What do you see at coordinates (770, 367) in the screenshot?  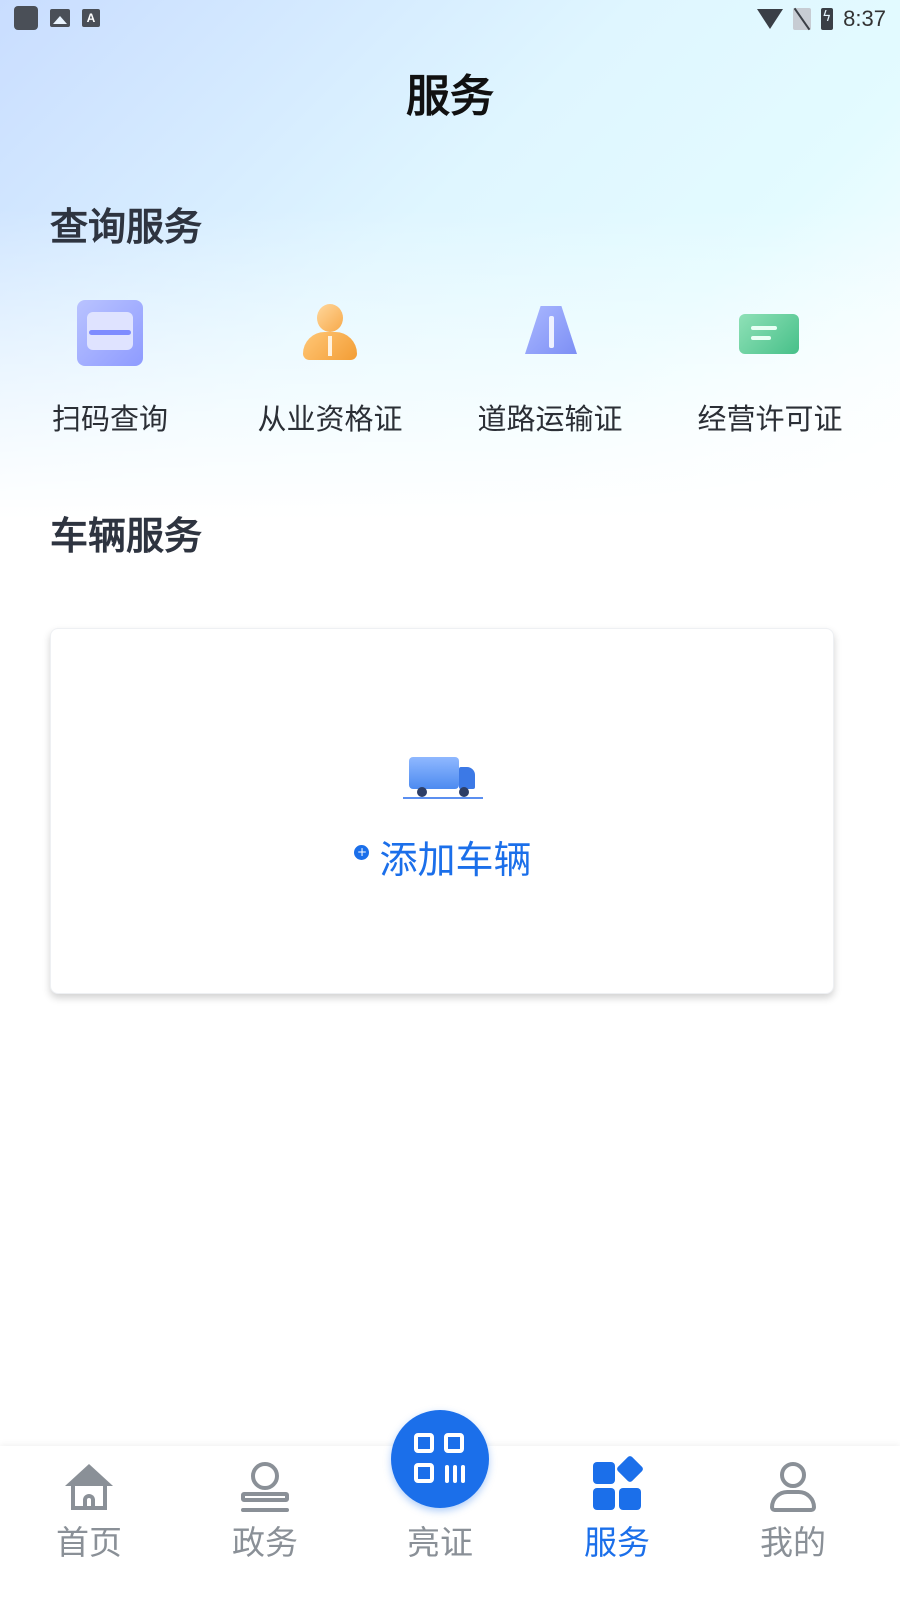 I see `query-item-business-license: 经营许可证` at bounding box center [770, 367].